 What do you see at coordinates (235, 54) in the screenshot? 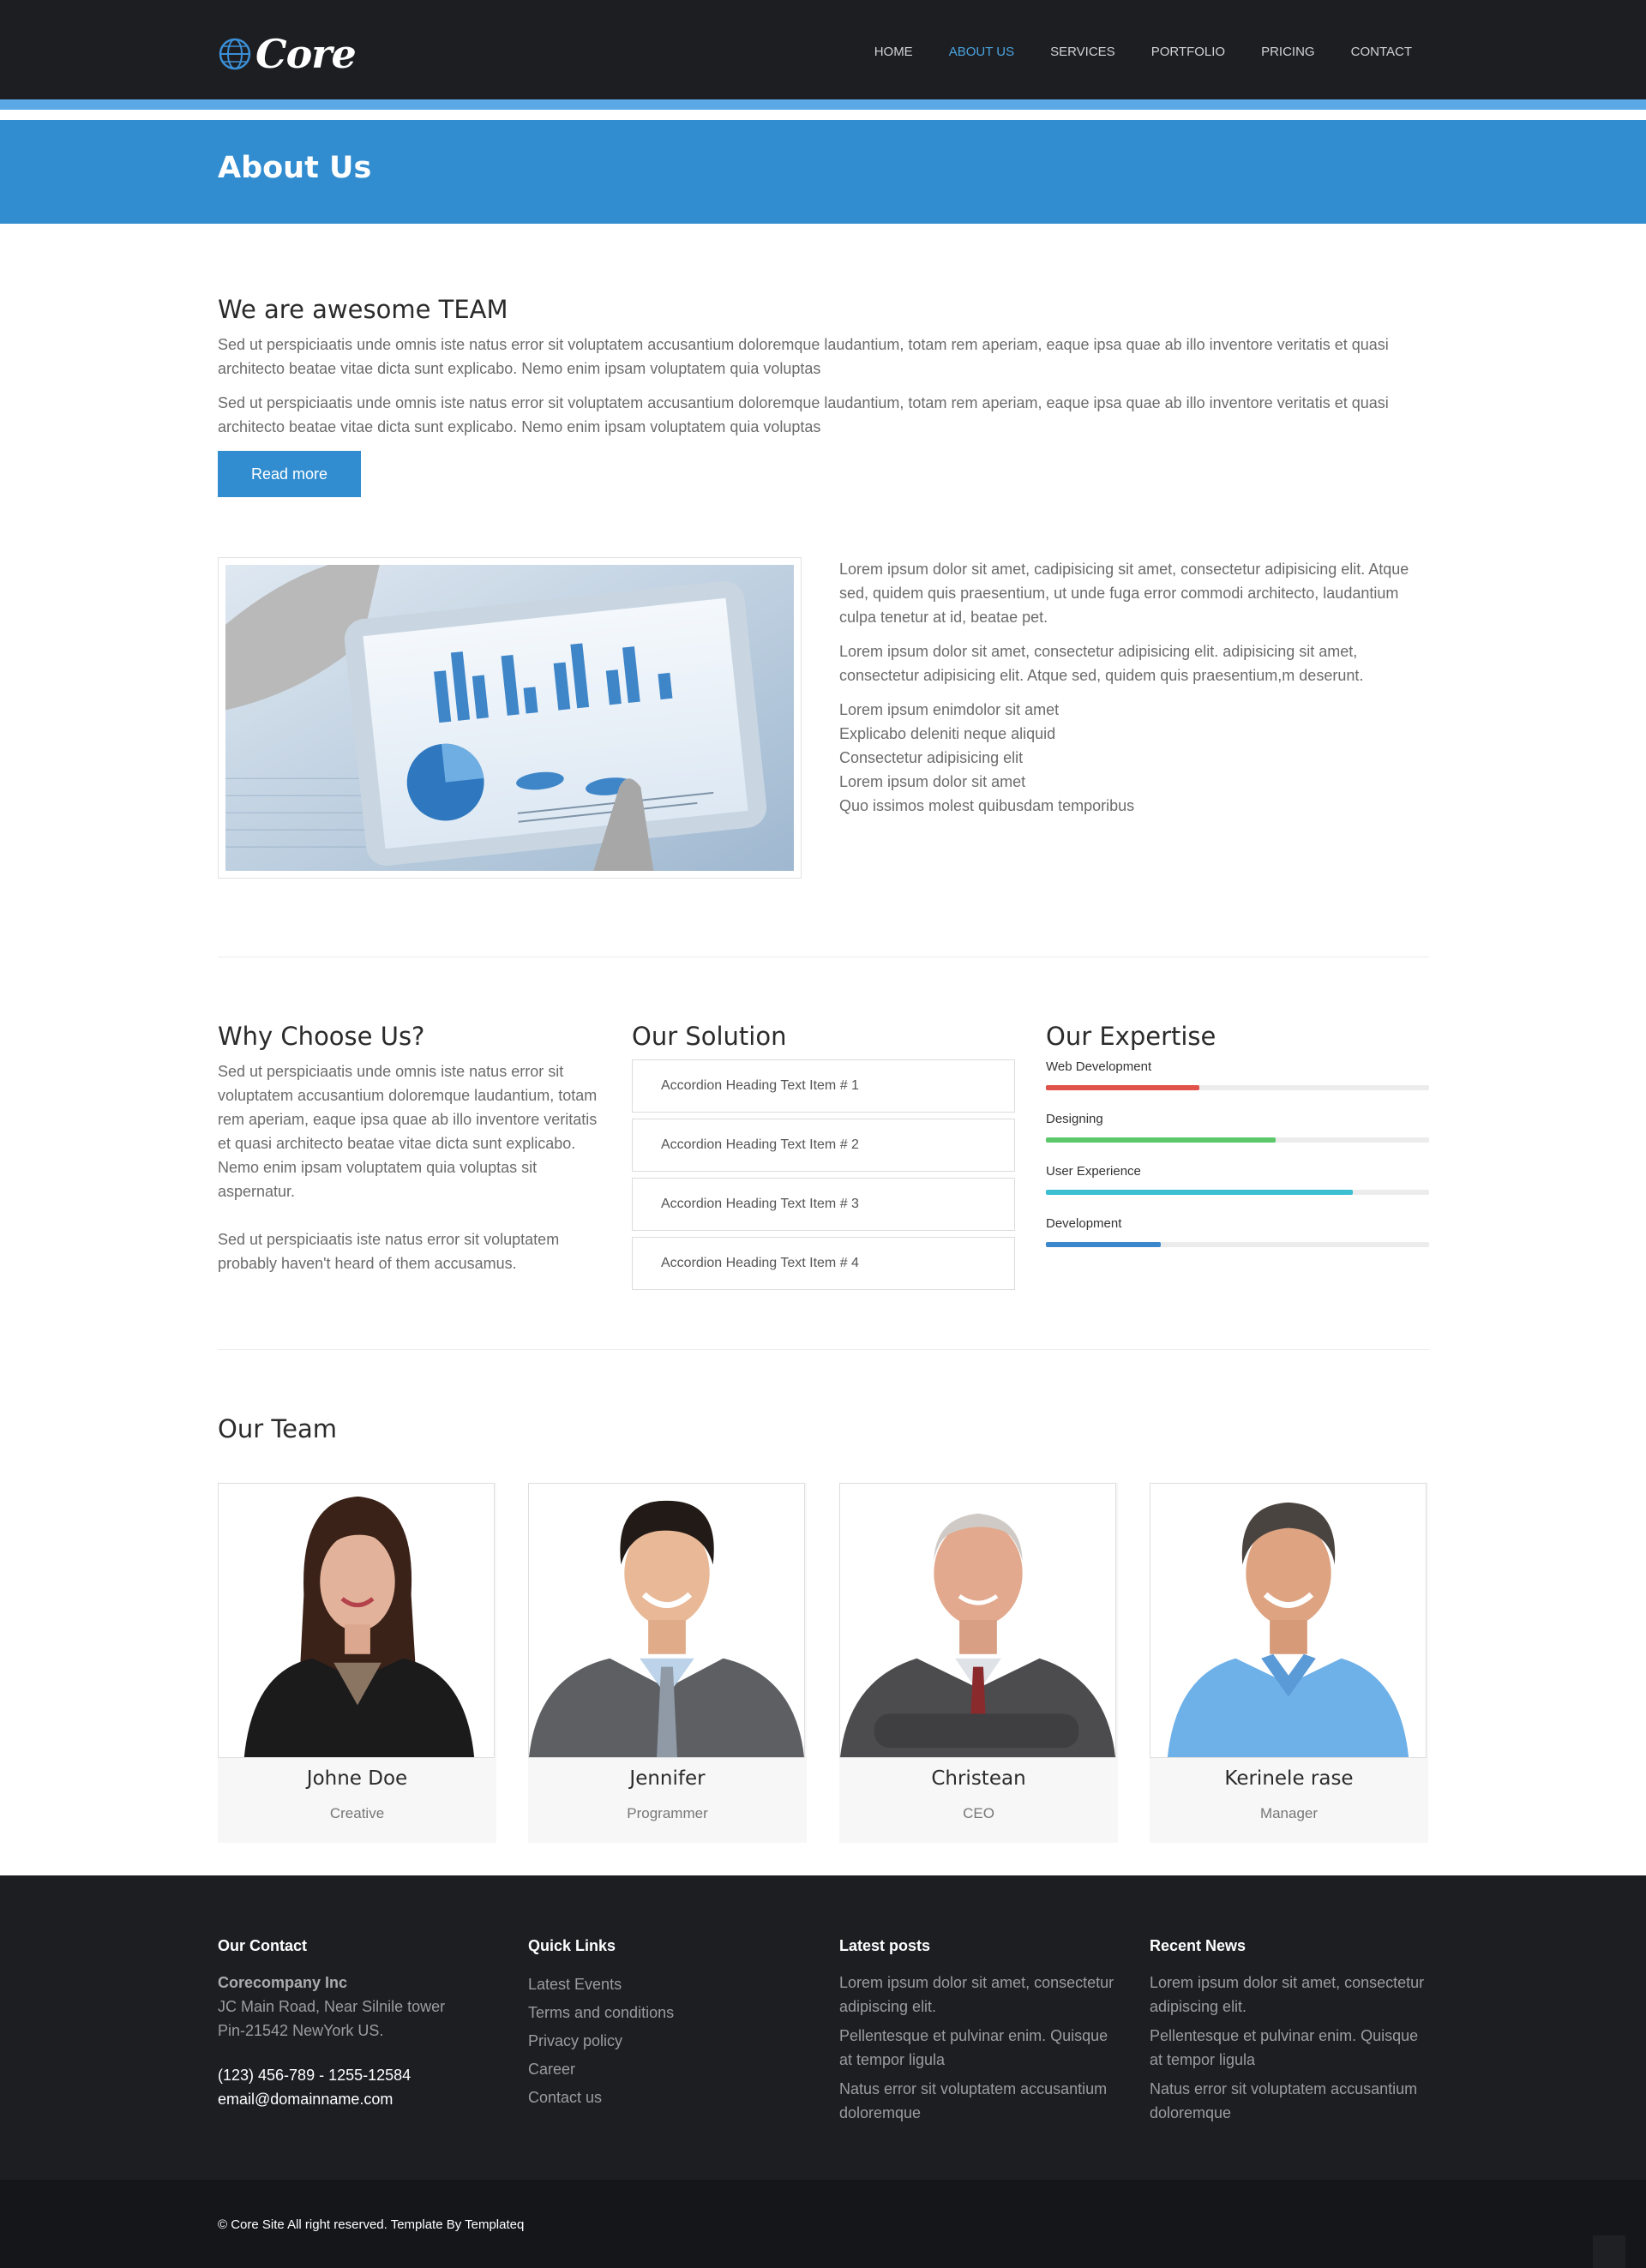
I see `globe-icon` at bounding box center [235, 54].